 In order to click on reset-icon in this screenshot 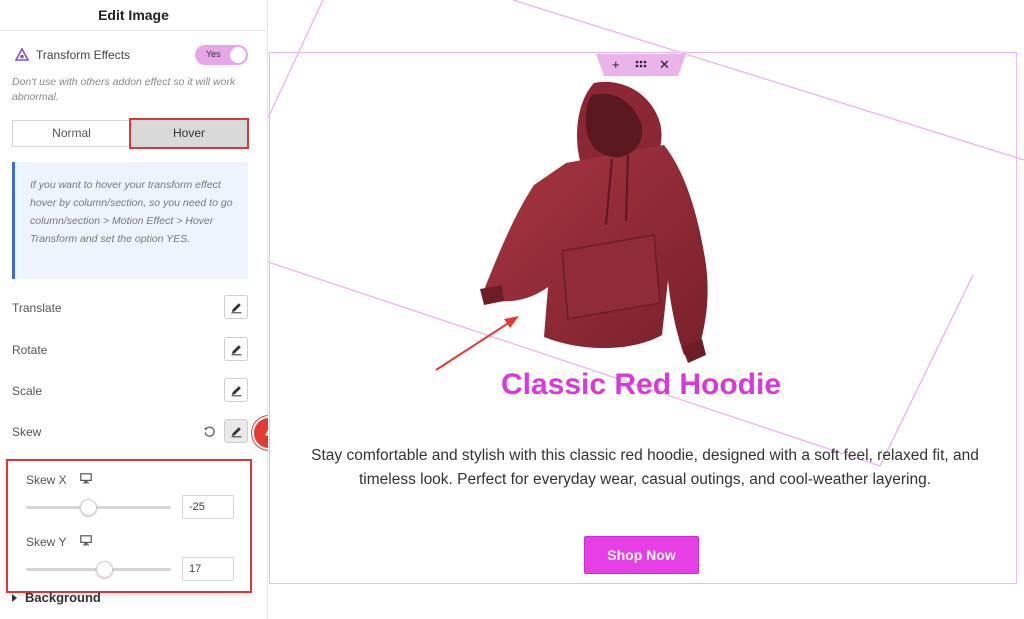, I will do `click(209, 431)`.